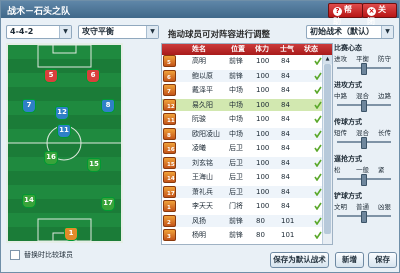 This screenshot has height=273, width=400. What do you see at coordinates (48, 255) in the screenshot?
I see `swap-compare-label: 替换时比较球员` at bounding box center [48, 255].